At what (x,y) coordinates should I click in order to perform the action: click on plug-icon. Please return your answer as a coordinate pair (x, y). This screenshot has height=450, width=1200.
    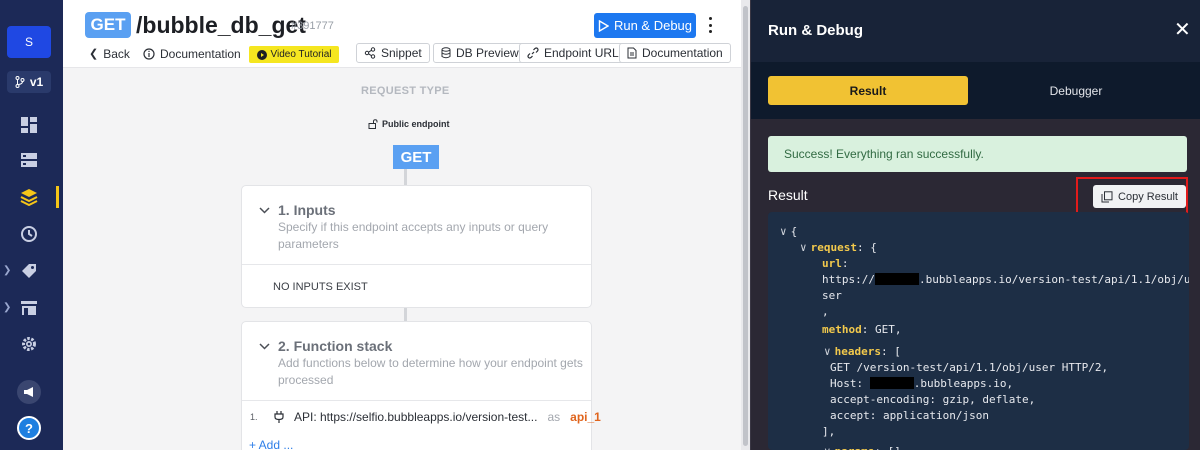
    Looking at the image, I should click on (279, 417).